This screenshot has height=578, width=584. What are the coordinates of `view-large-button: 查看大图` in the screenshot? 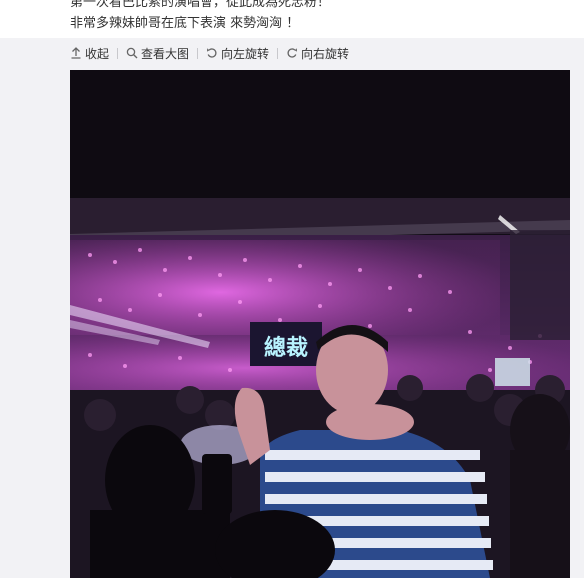 It's located at (157, 53).